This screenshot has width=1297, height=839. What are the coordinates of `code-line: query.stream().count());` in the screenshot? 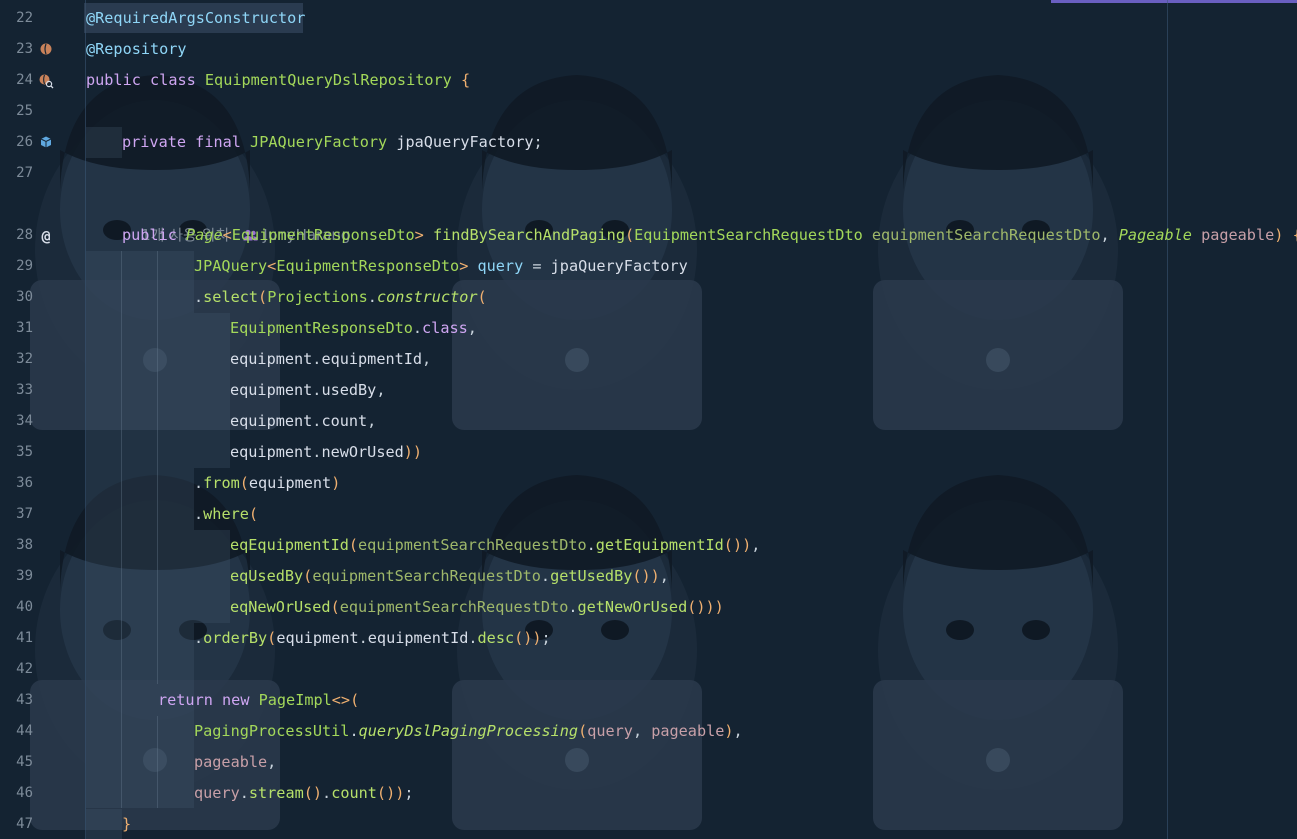 It's located at (304, 793).